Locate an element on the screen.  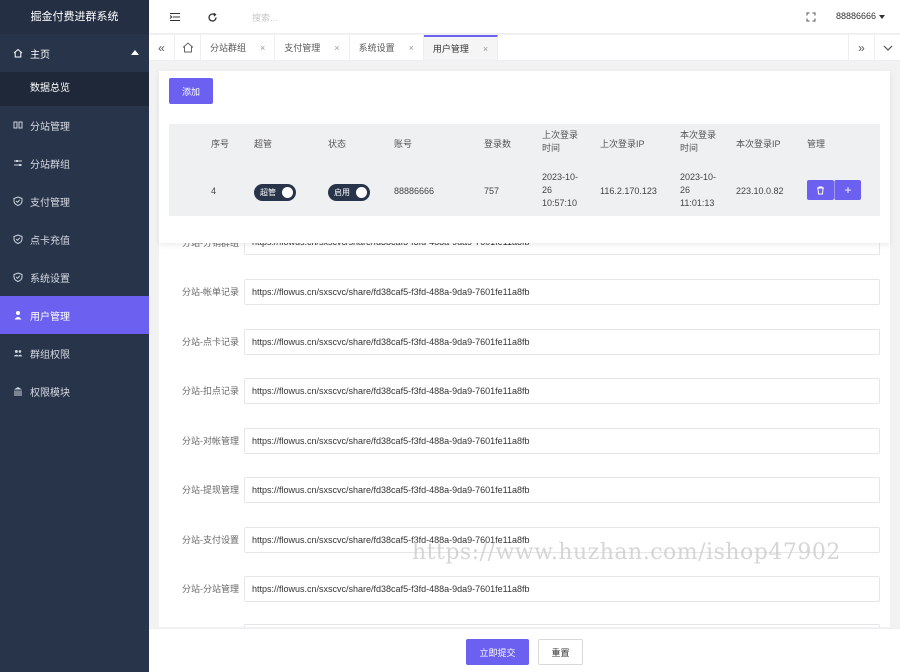
status-toggle: 启用 is located at coordinates (349, 192).